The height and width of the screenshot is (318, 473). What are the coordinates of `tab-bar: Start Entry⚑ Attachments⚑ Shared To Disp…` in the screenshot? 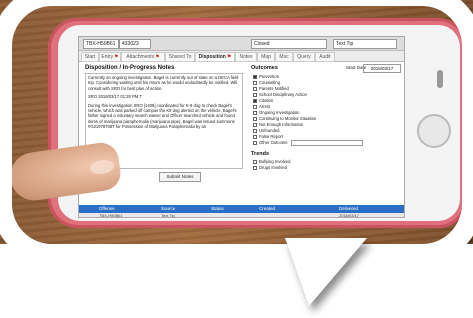 It's located at (241, 56).